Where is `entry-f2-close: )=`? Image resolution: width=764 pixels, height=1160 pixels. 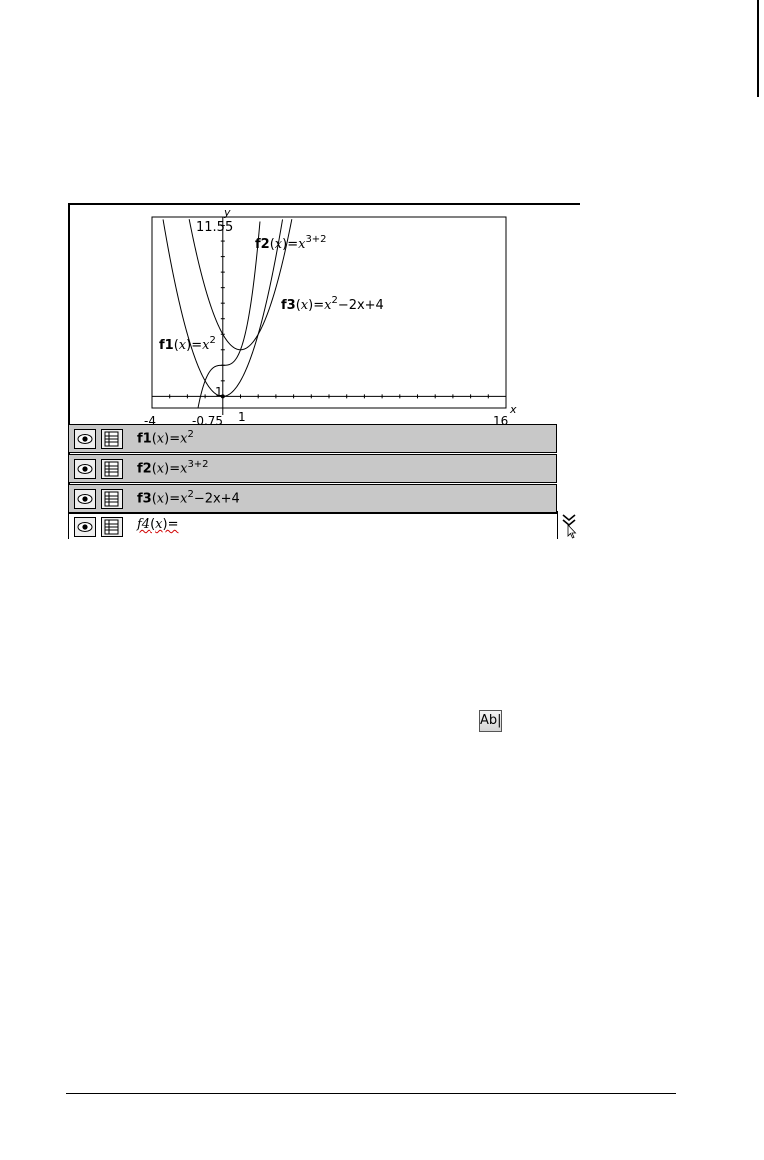 entry-f2-close: )= is located at coordinates (172, 469).